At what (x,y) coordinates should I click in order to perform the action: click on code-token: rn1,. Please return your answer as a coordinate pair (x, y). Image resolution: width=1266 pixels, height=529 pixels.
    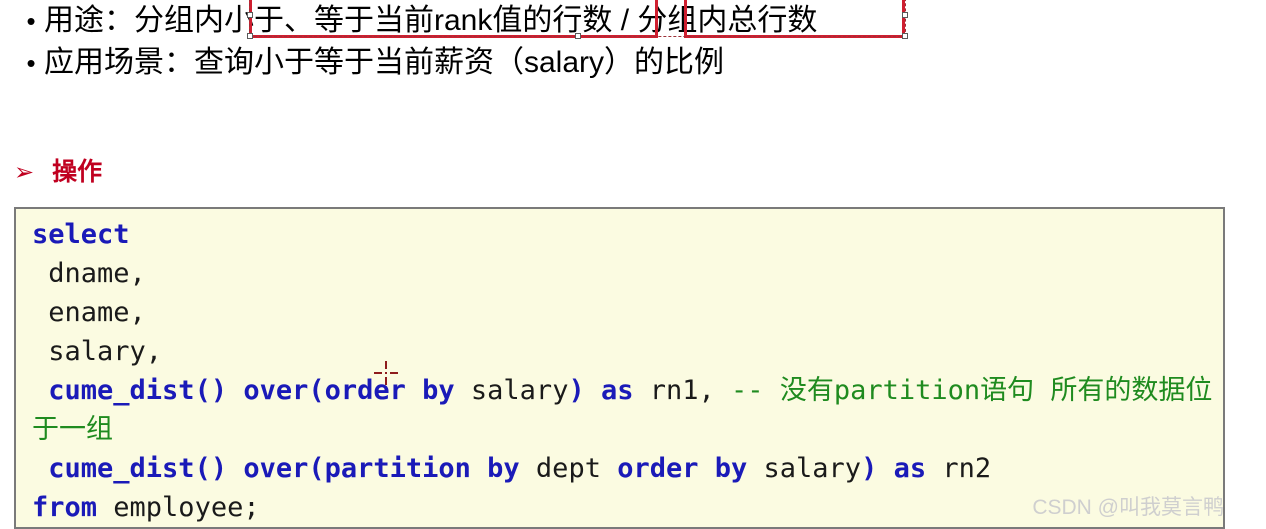
    Looking at the image, I should click on (682, 390).